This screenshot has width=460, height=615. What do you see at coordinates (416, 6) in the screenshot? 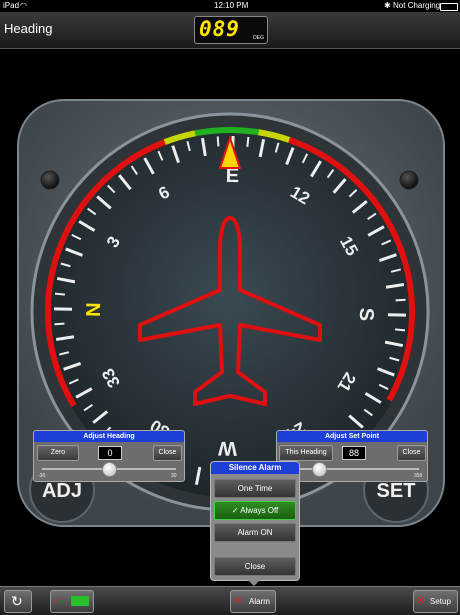
I see `battery-status: Not Charging` at bounding box center [416, 6].